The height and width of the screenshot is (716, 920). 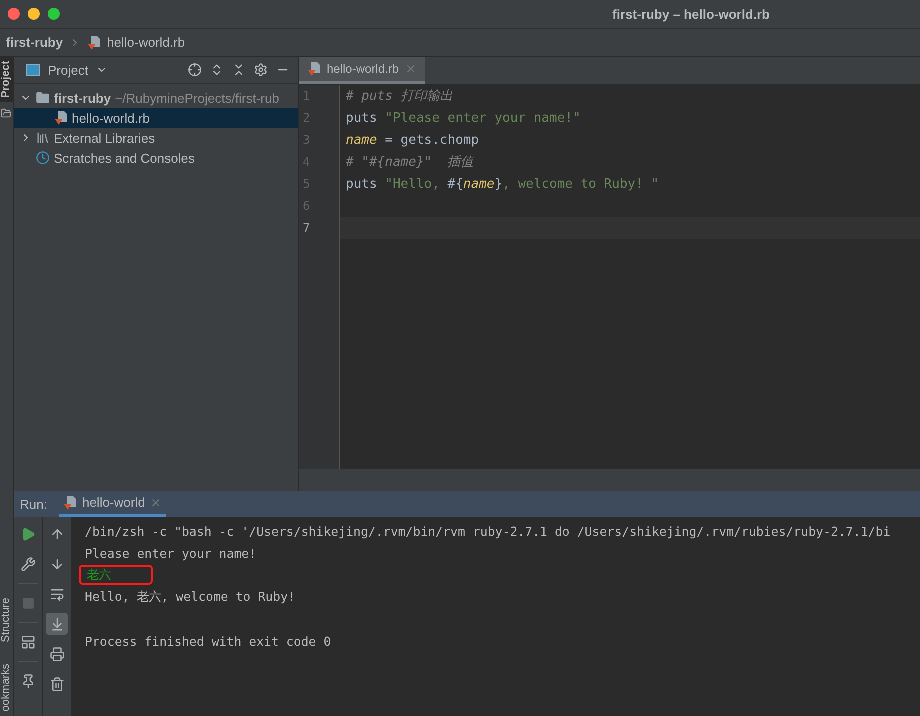 I want to click on scroll-to-end-button, so click(x=57, y=624).